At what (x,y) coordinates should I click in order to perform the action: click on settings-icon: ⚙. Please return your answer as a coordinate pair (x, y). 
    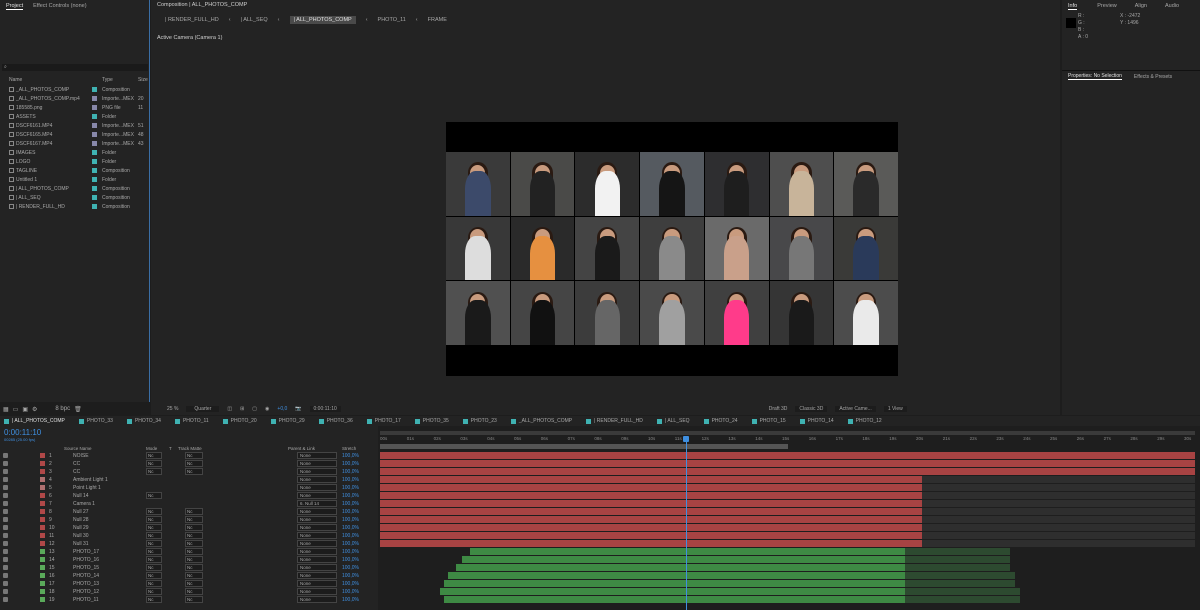
    Looking at the image, I should click on (34, 409).